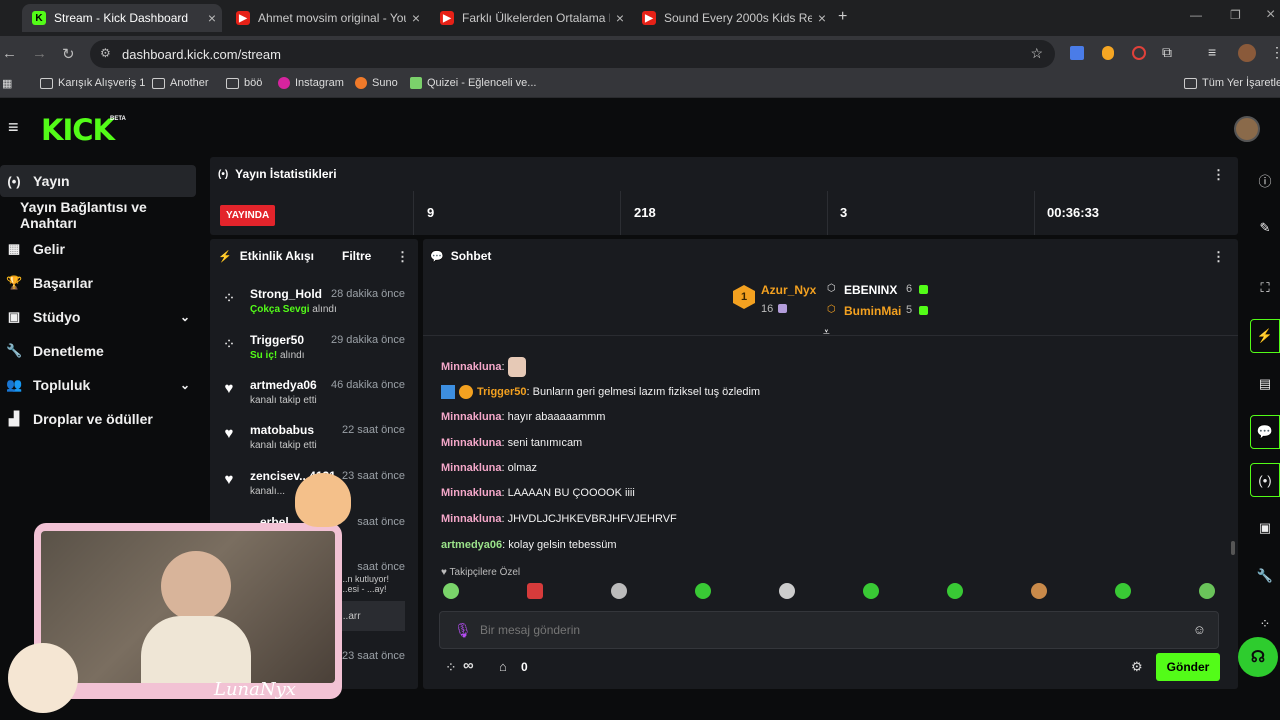  I want to click on collapse-icon: ⩡, so click(826, 332).